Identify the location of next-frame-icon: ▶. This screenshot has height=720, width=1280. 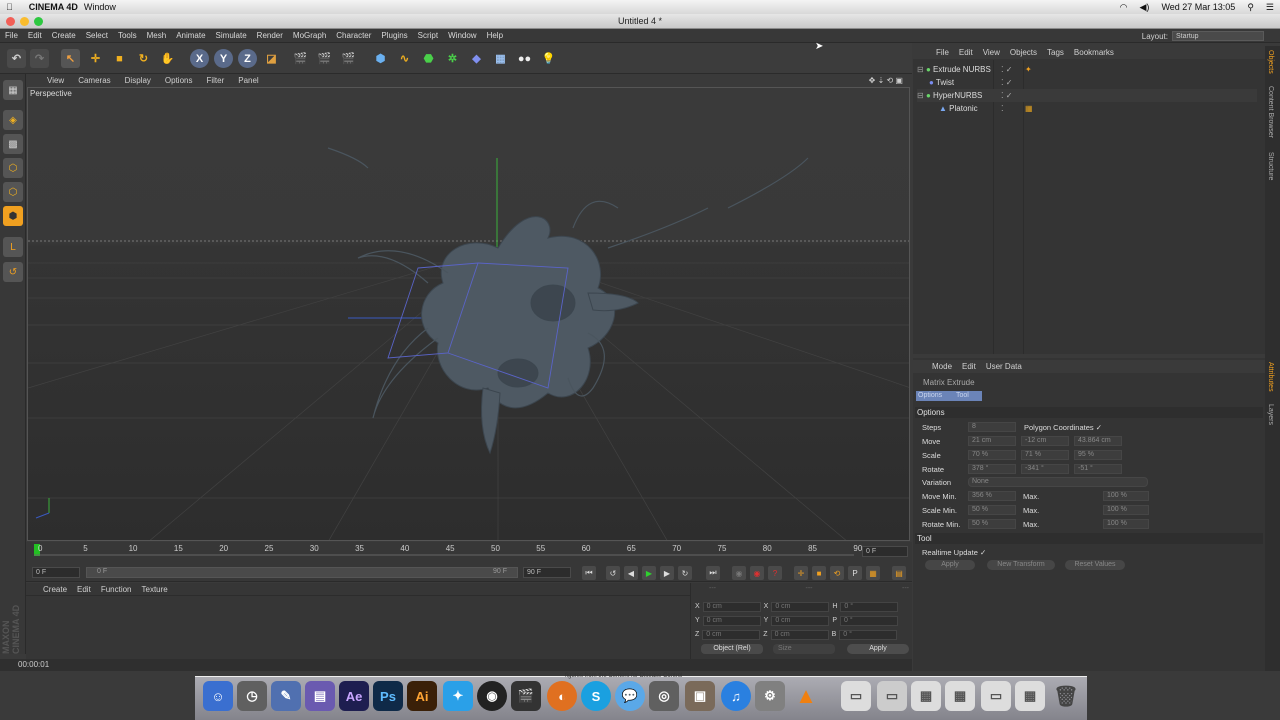
(667, 573).